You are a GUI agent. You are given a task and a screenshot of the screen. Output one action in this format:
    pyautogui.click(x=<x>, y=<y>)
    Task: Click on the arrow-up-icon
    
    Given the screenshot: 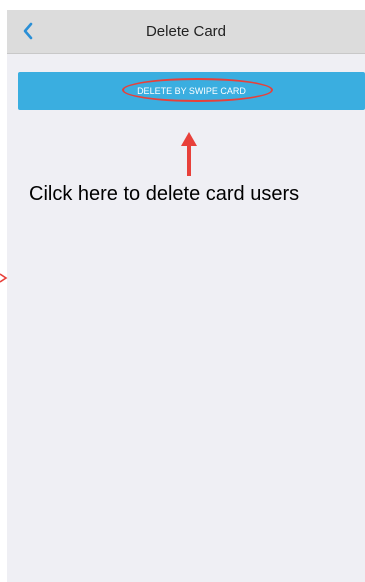 What is the action you would take?
    pyautogui.click(x=189, y=154)
    